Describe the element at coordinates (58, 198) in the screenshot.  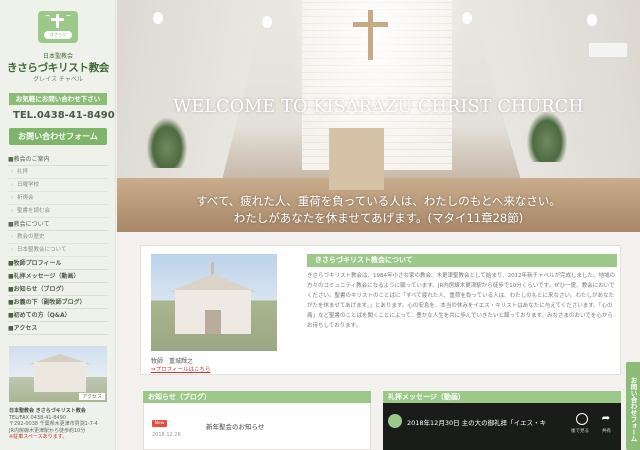
I see `nav-item-prayer: 祈祷会` at that location.